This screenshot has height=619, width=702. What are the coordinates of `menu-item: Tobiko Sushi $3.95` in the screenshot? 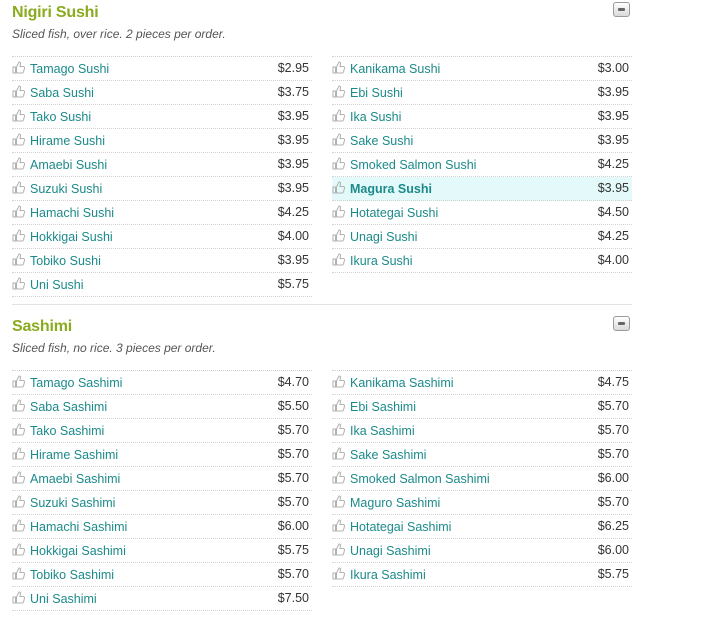 It's located at (162, 261).